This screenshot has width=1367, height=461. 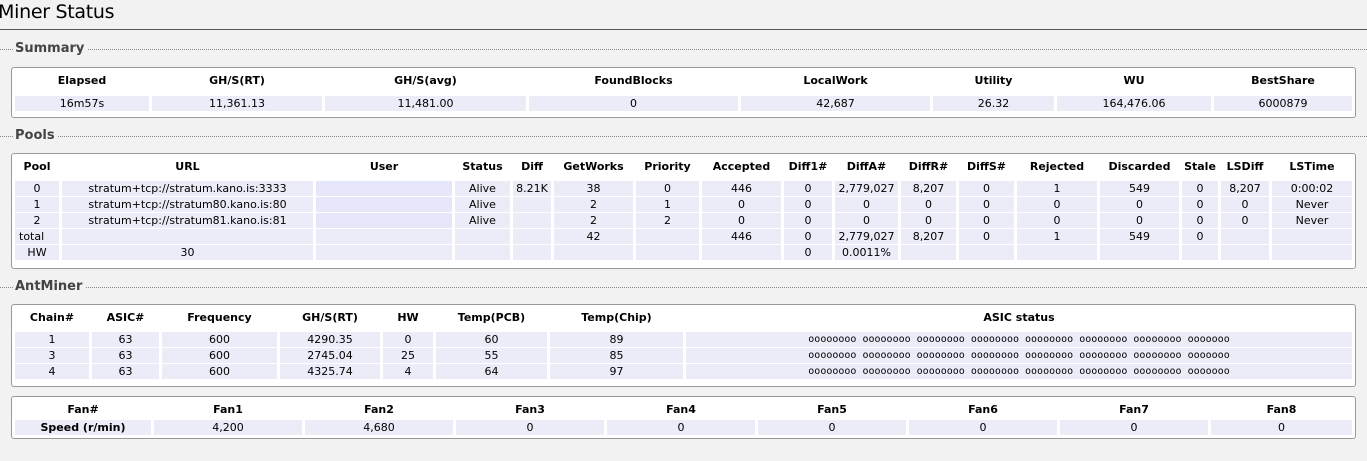 I want to click on chain-cell: 4, so click(x=52, y=371).